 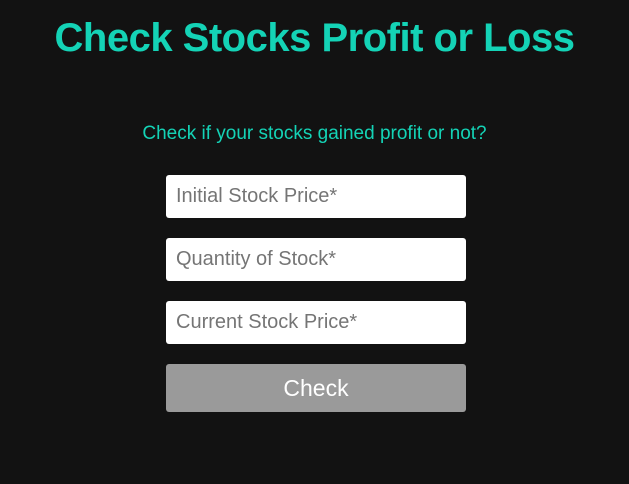 What do you see at coordinates (316, 322) in the screenshot?
I see `current-stock-price-input` at bounding box center [316, 322].